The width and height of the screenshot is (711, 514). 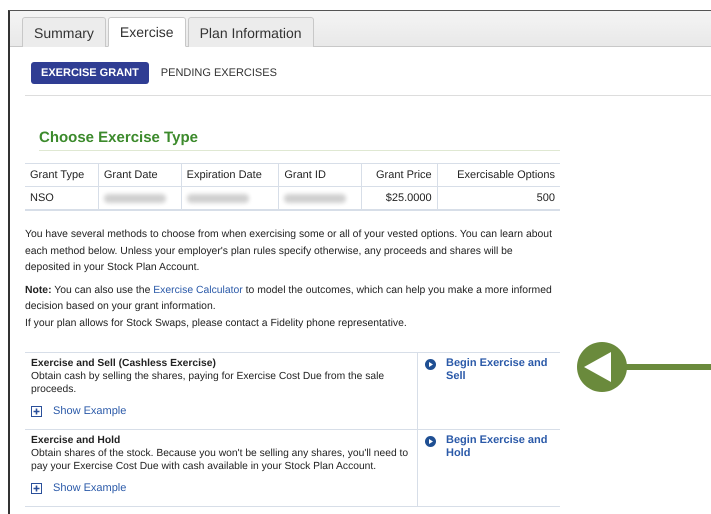 What do you see at coordinates (61, 198) in the screenshot?
I see `table-cell: NSO` at bounding box center [61, 198].